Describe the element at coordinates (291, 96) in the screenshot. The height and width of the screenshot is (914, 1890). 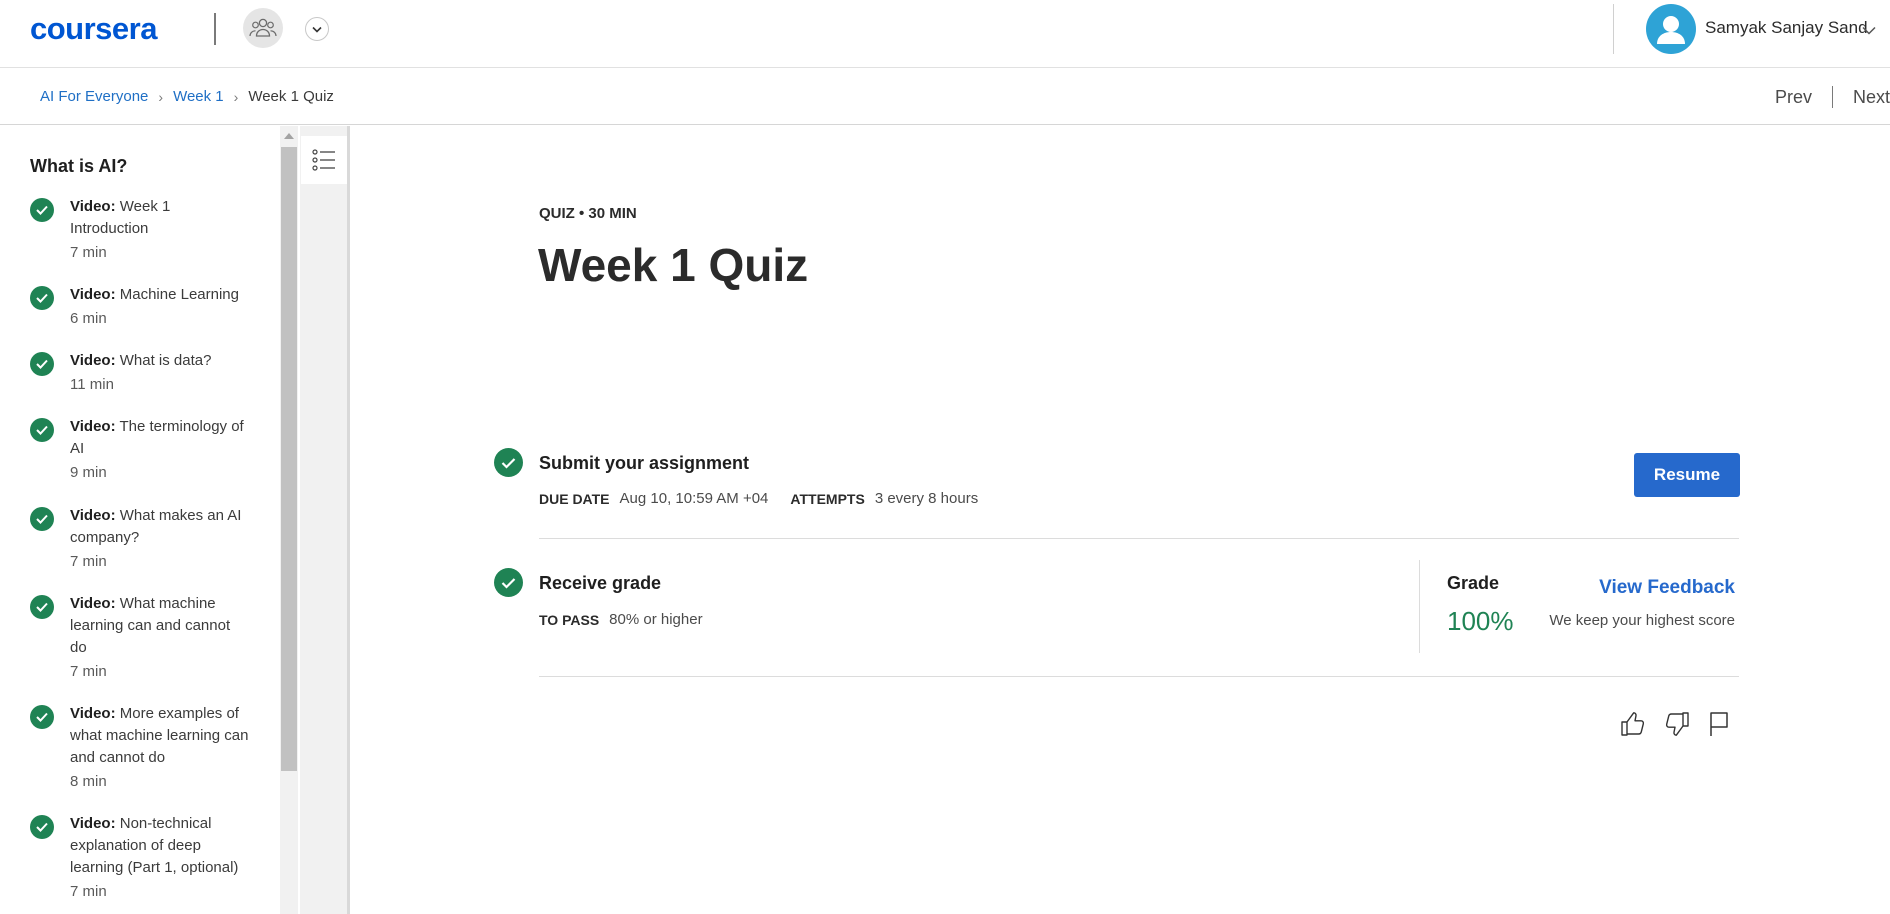
I see `breadcrumb-current: Week 1 Quiz` at that location.